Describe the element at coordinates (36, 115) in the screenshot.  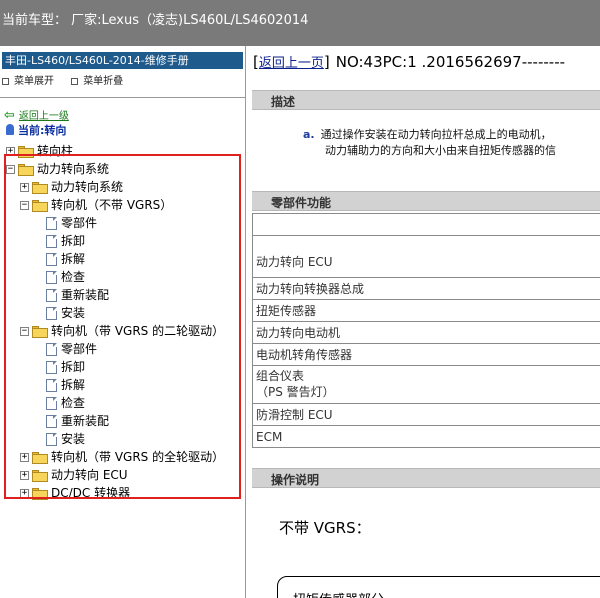
I see `back-level-link: ⇦ 返回上一级` at that location.